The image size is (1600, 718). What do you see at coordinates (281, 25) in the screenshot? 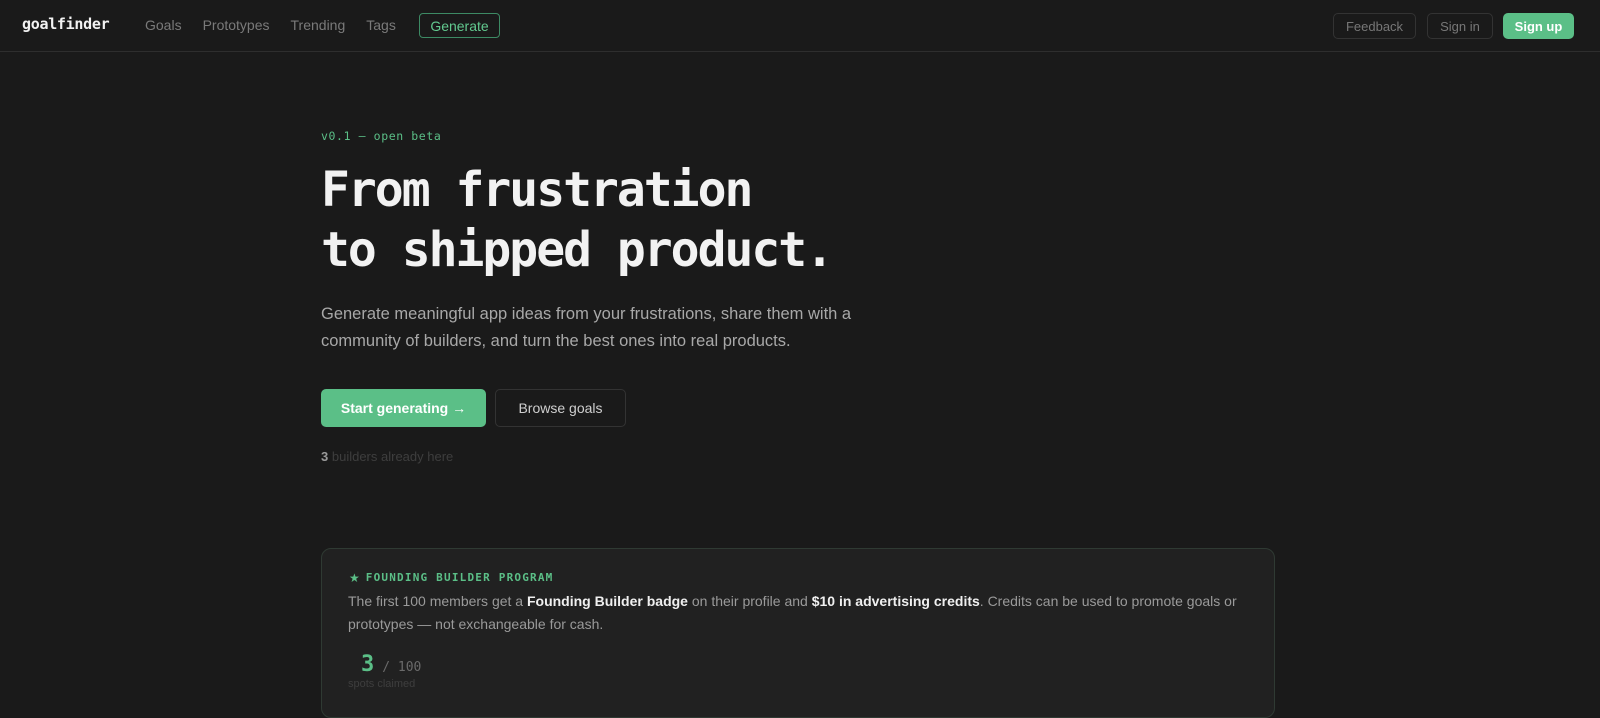
I see `nav-links: Goals Prototypes Trending Tags` at bounding box center [281, 25].